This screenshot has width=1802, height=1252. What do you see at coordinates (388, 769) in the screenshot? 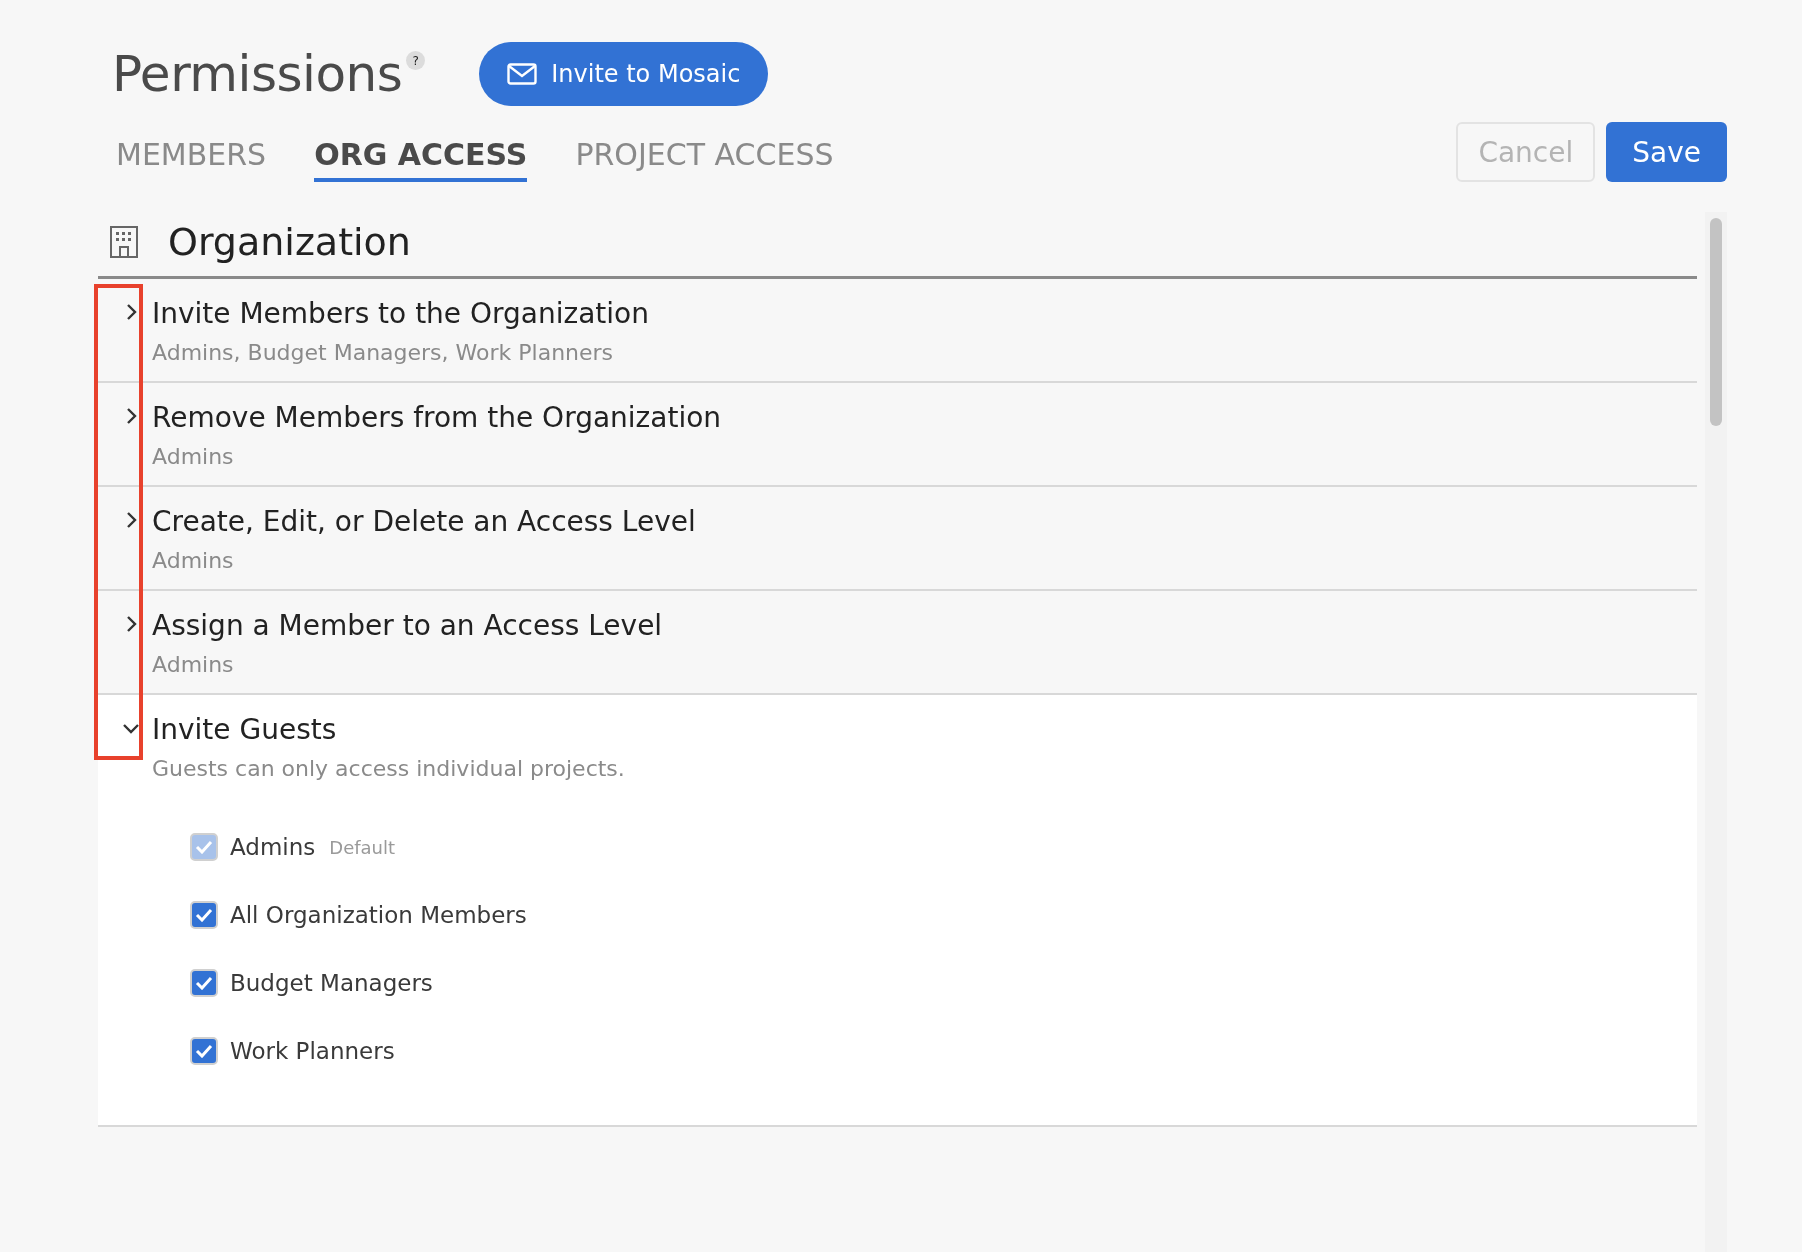
I see `permission-roles: Guests can only access individual projects.` at bounding box center [388, 769].